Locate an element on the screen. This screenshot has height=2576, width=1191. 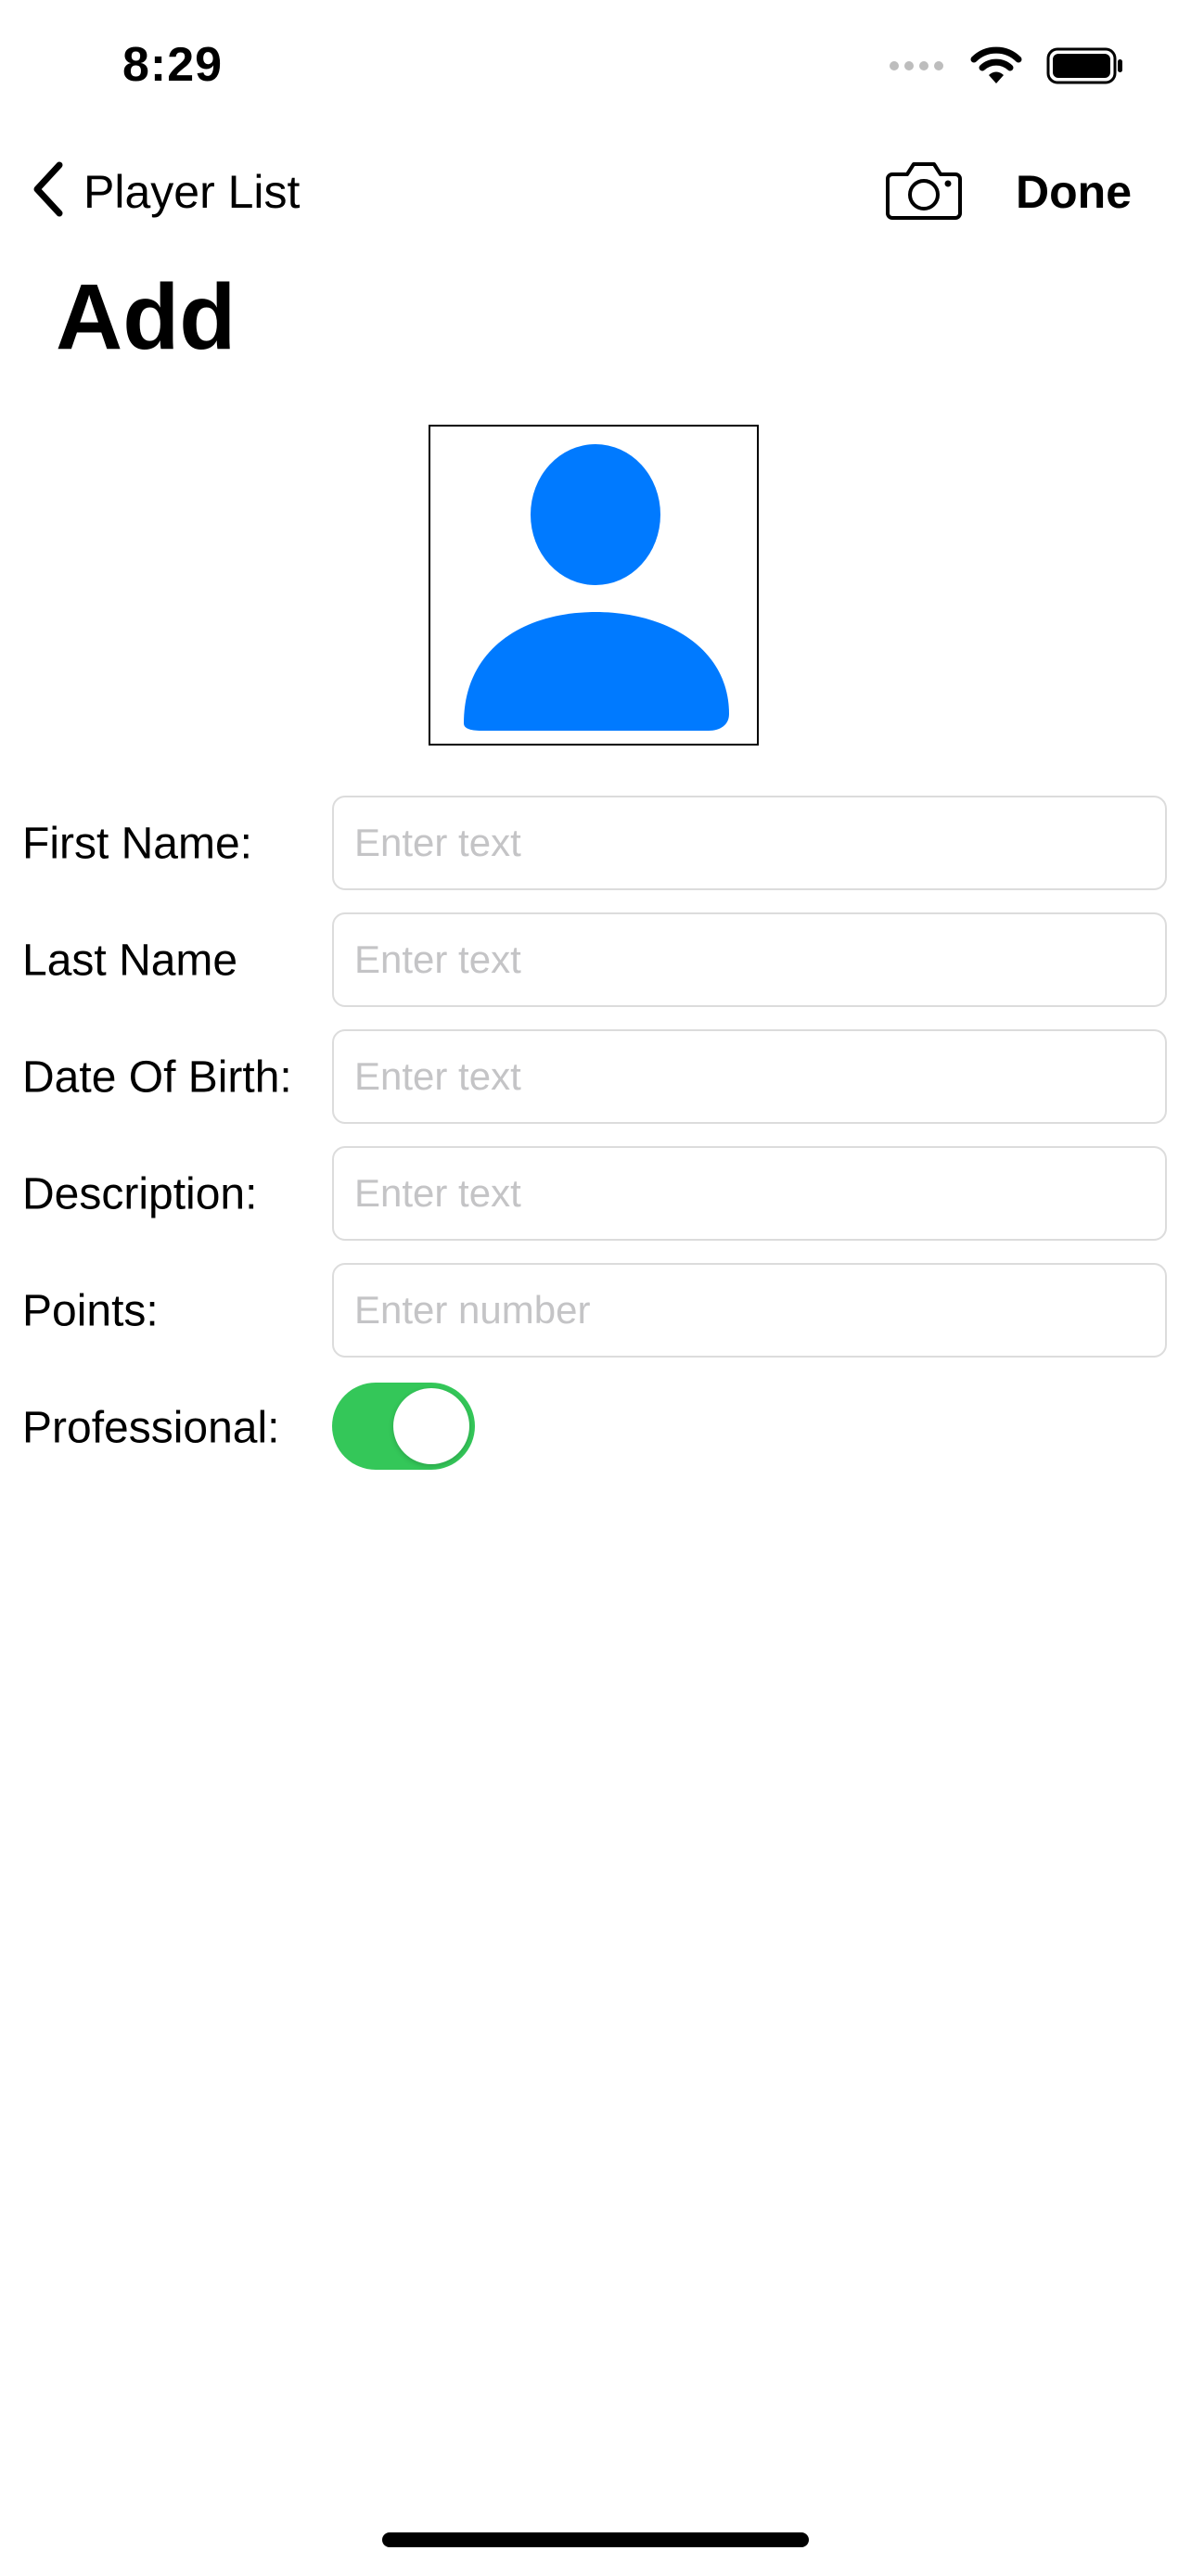
cellular-signal-icon is located at coordinates (918, 68).